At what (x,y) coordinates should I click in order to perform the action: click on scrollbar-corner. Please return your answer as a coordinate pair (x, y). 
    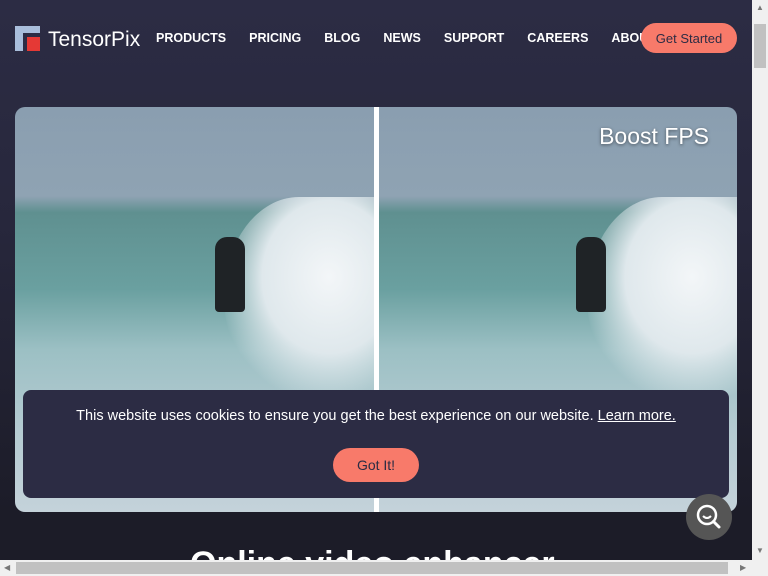
    Looking at the image, I should click on (760, 568).